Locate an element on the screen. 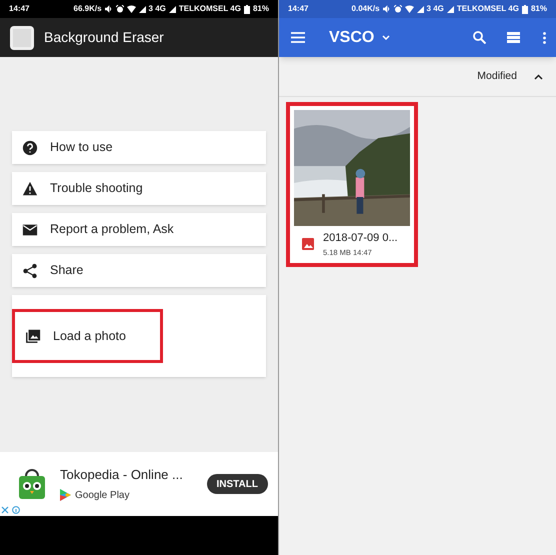 The width and height of the screenshot is (556, 555). ad-choices-icon is located at coordinates (11, 510).